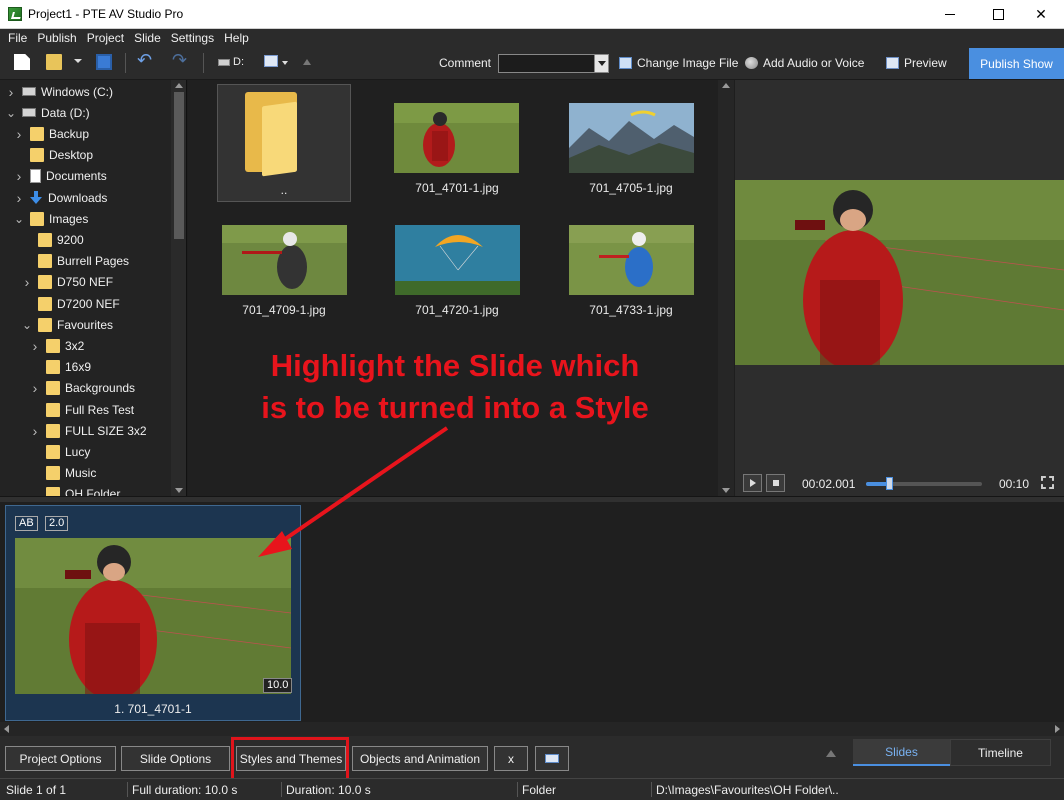  What do you see at coordinates (1047, 482) in the screenshot?
I see `fullscreen-icon` at bounding box center [1047, 482].